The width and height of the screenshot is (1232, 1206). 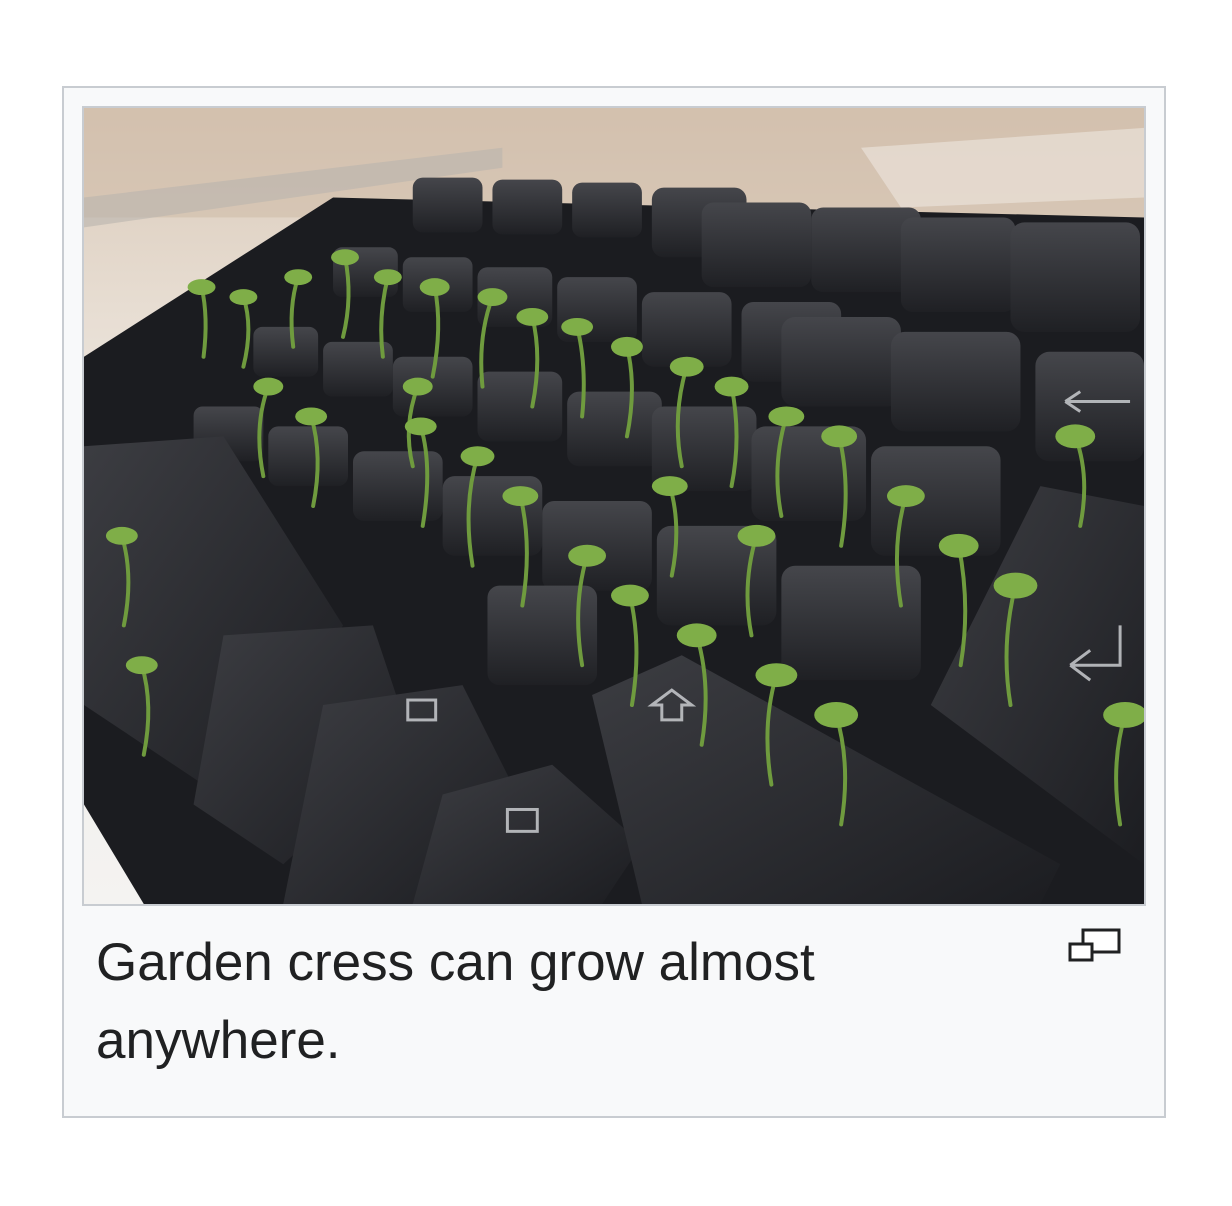 I want to click on image-caption: Garden cress can grow almost anywhere., so click(x=455, y=1001).